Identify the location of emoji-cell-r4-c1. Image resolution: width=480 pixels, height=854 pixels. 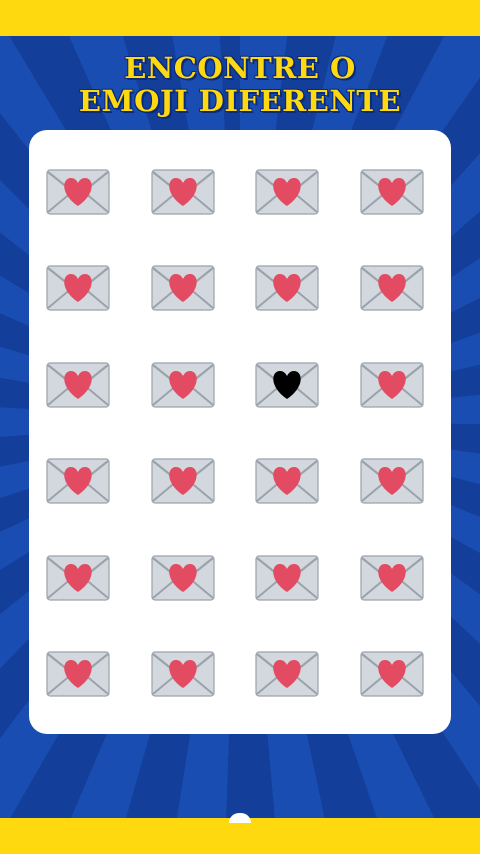
(78, 481).